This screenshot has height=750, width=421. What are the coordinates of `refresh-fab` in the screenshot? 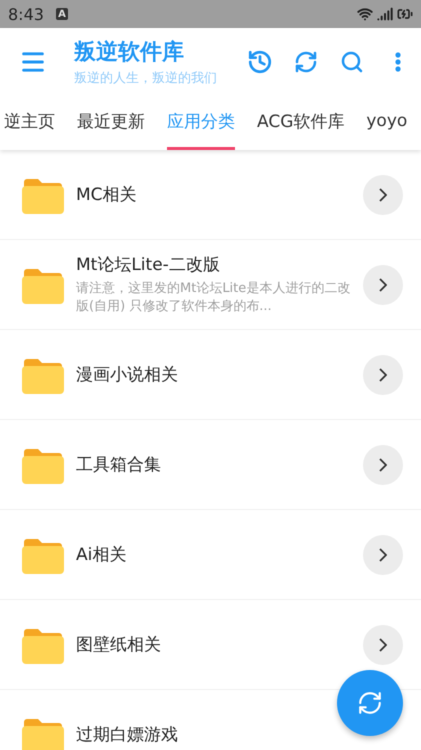 It's located at (370, 703).